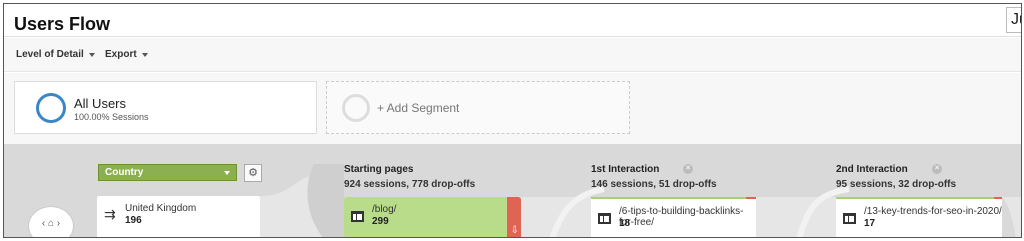  What do you see at coordinates (384, 209) in the screenshot?
I see `node-label: /blog/` at bounding box center [384, 209].